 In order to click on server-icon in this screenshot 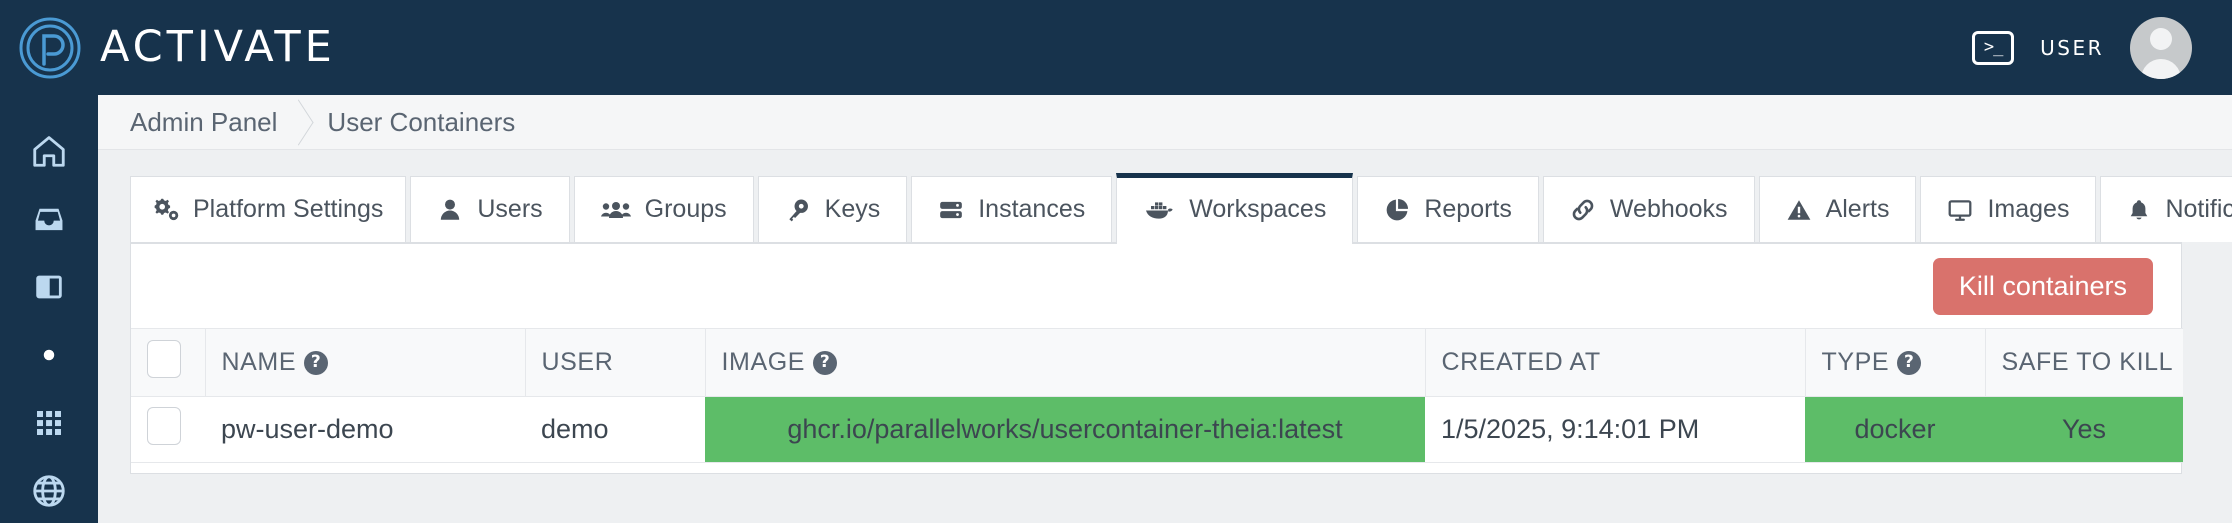, I will do `click(951, 210)`.